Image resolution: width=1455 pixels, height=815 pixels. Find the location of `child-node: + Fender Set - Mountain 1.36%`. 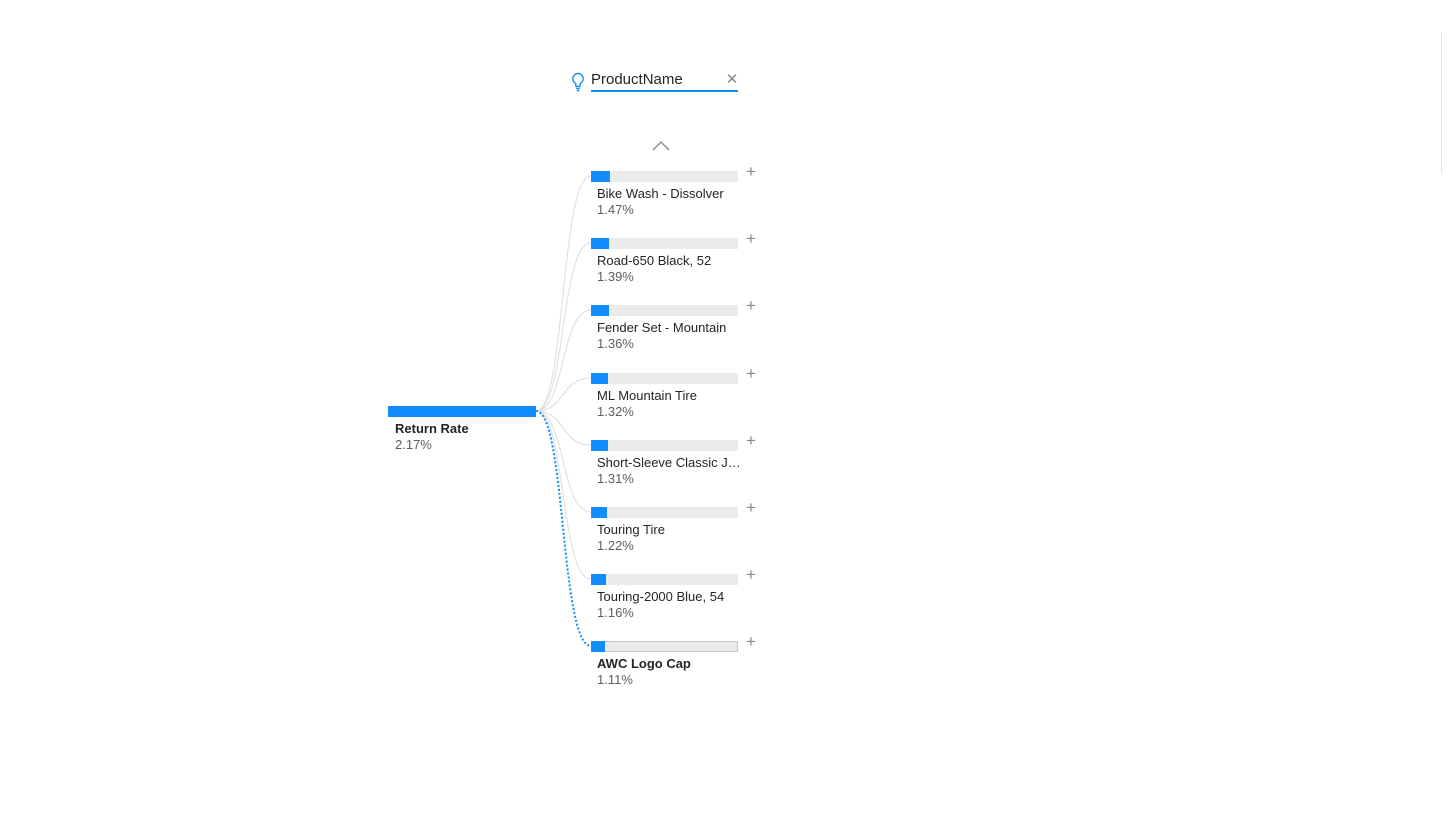

child-node: + Fender Set - Mountain 1.36% is located at coordinates (676, 326).